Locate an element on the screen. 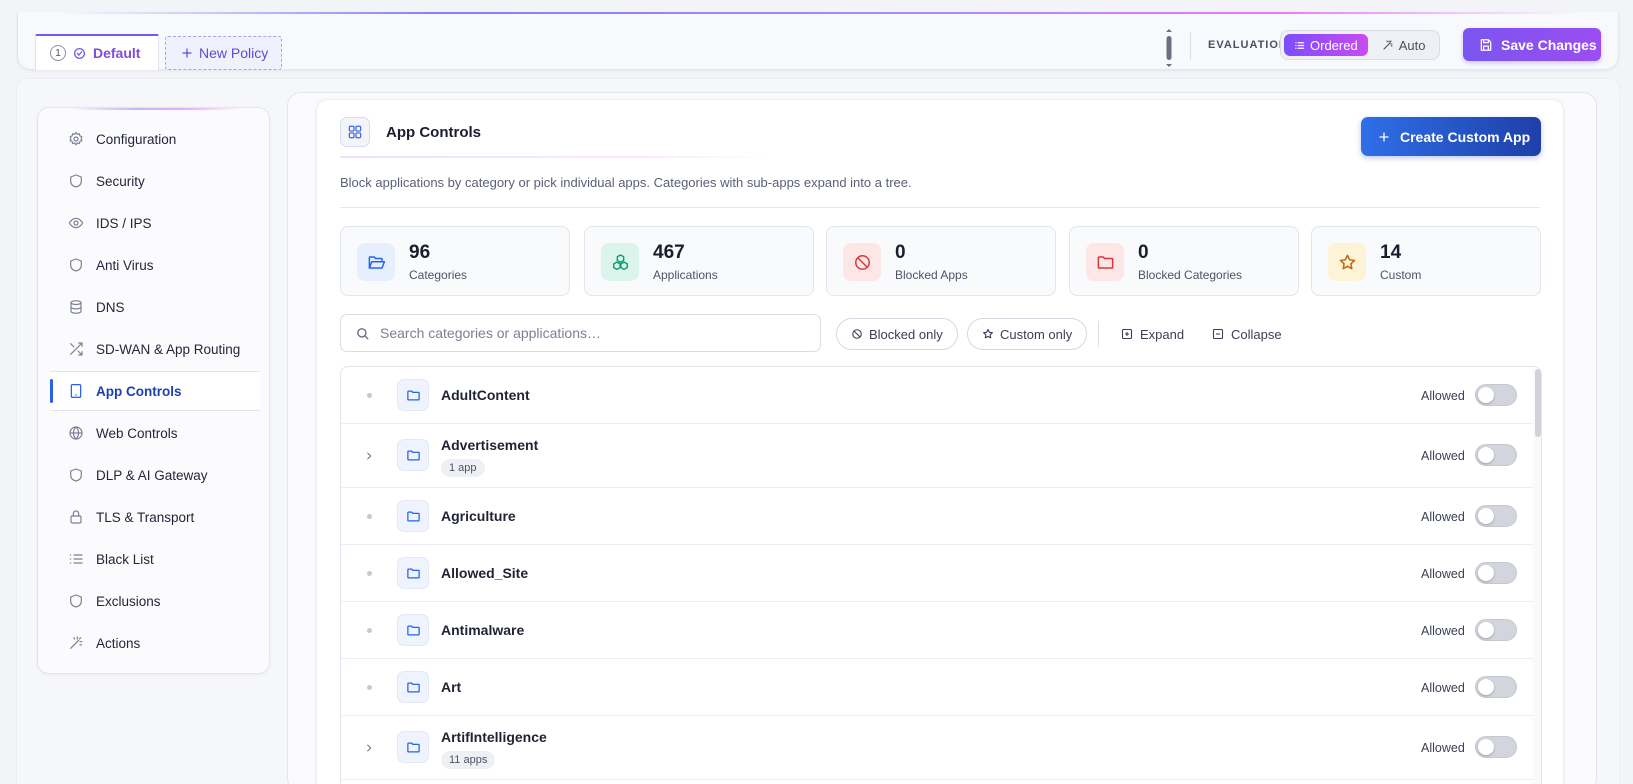 This screenshot has height=784, width=1633. sidebar-item-label: App Controls is located at coordinates (139, 391).